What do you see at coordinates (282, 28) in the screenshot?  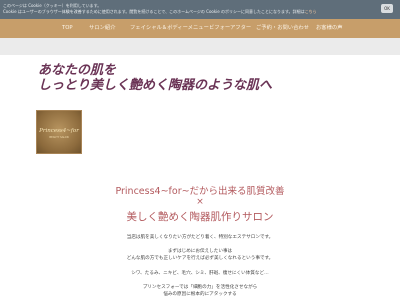 I see `nav-item-contact: ご予約・お問い合わせ` at bounding box center [282, 28].